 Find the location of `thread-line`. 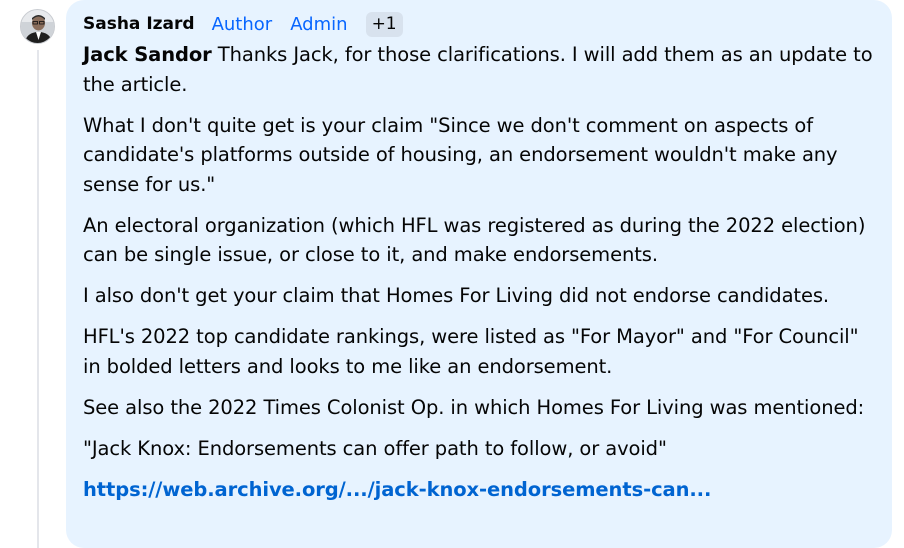

thread-line is located at coordinates (38, 299).